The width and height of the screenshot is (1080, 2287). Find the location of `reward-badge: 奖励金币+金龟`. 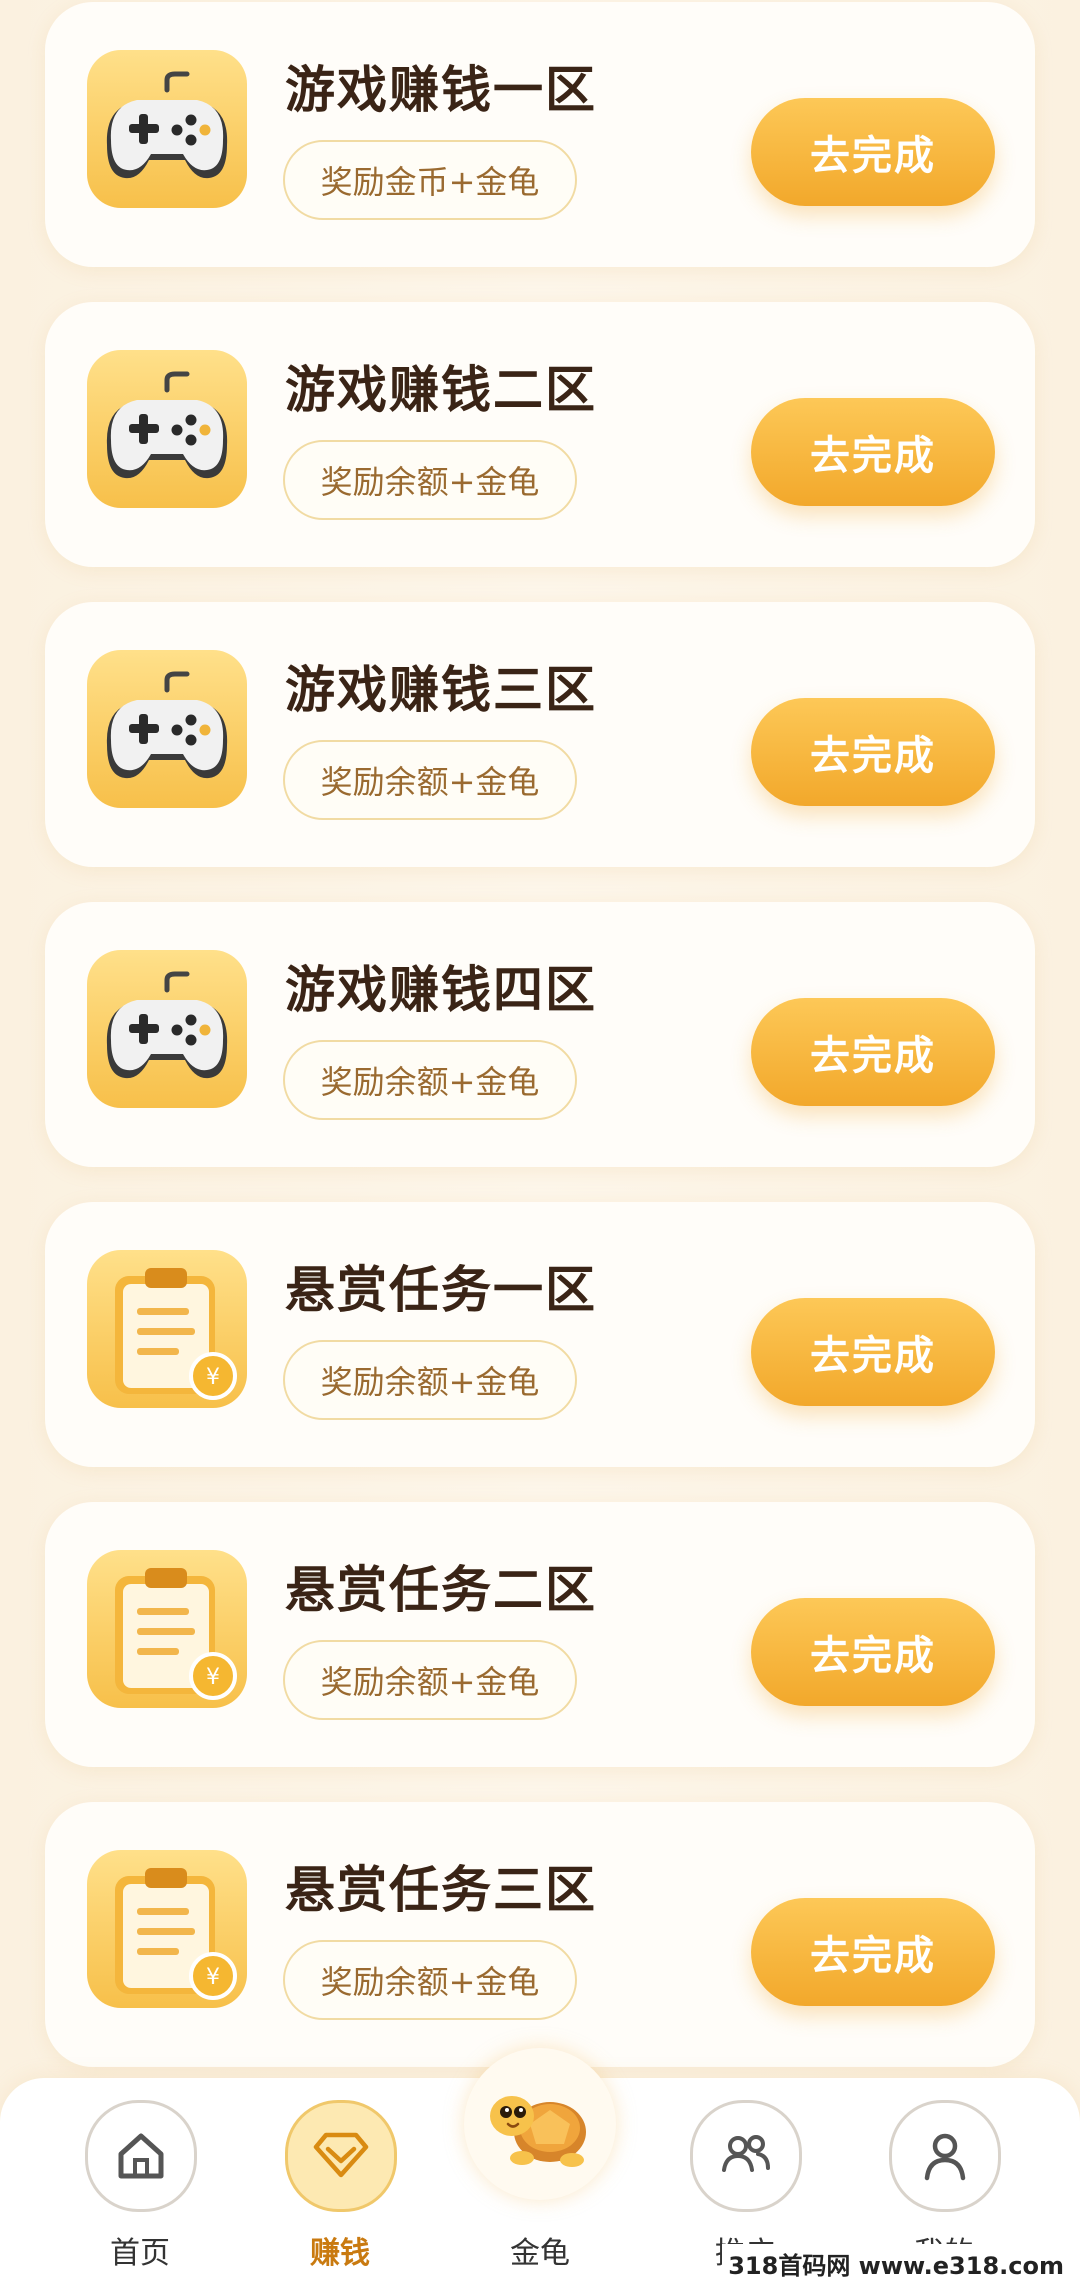

reward-badge: 奖励金币+金龟 is located at coordinates (430, 180).